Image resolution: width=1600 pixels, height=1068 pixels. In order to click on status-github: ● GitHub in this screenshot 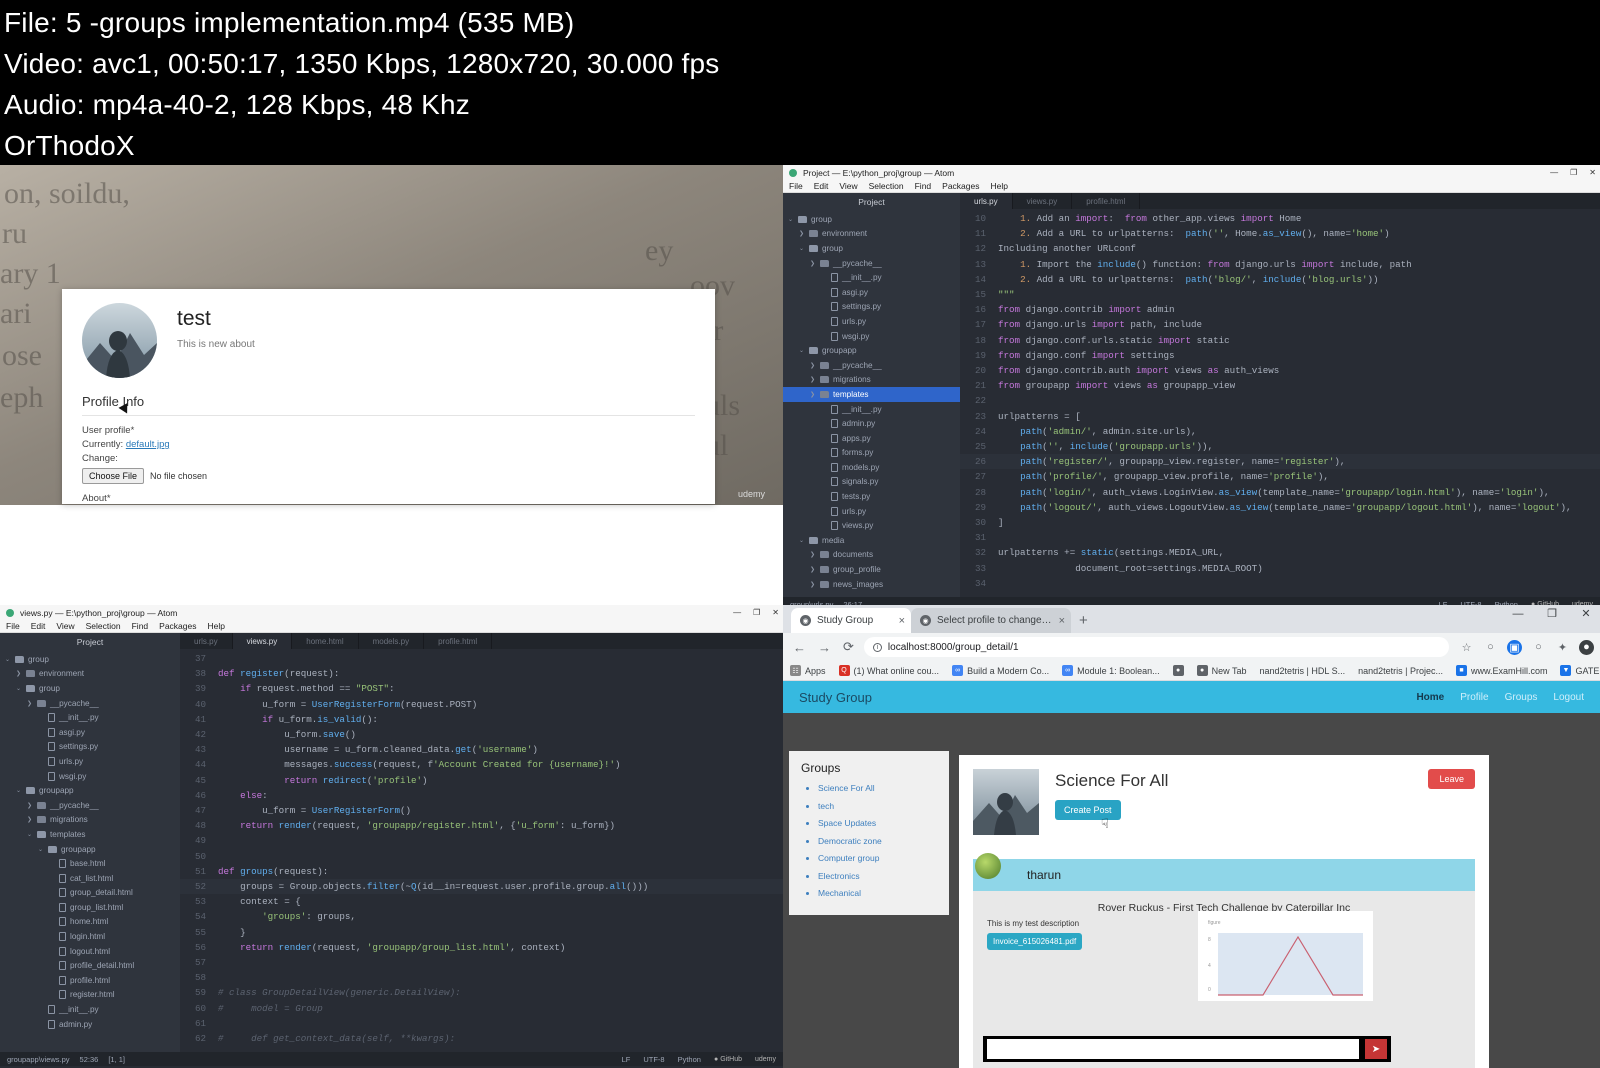, I will do `click(728, 1059)`.